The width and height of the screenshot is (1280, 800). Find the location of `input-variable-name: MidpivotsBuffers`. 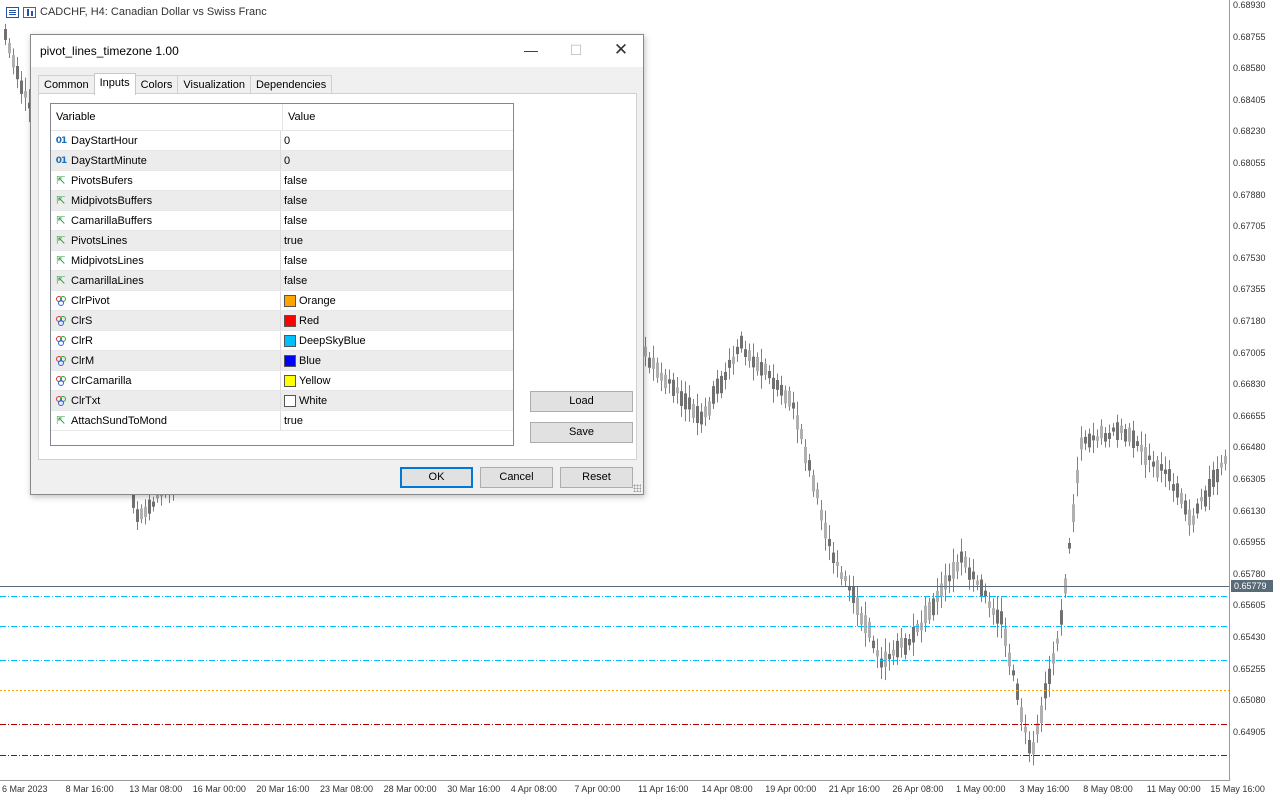

input-variable-name: MidpivotsBuffers is located at coordinates (112, 200).